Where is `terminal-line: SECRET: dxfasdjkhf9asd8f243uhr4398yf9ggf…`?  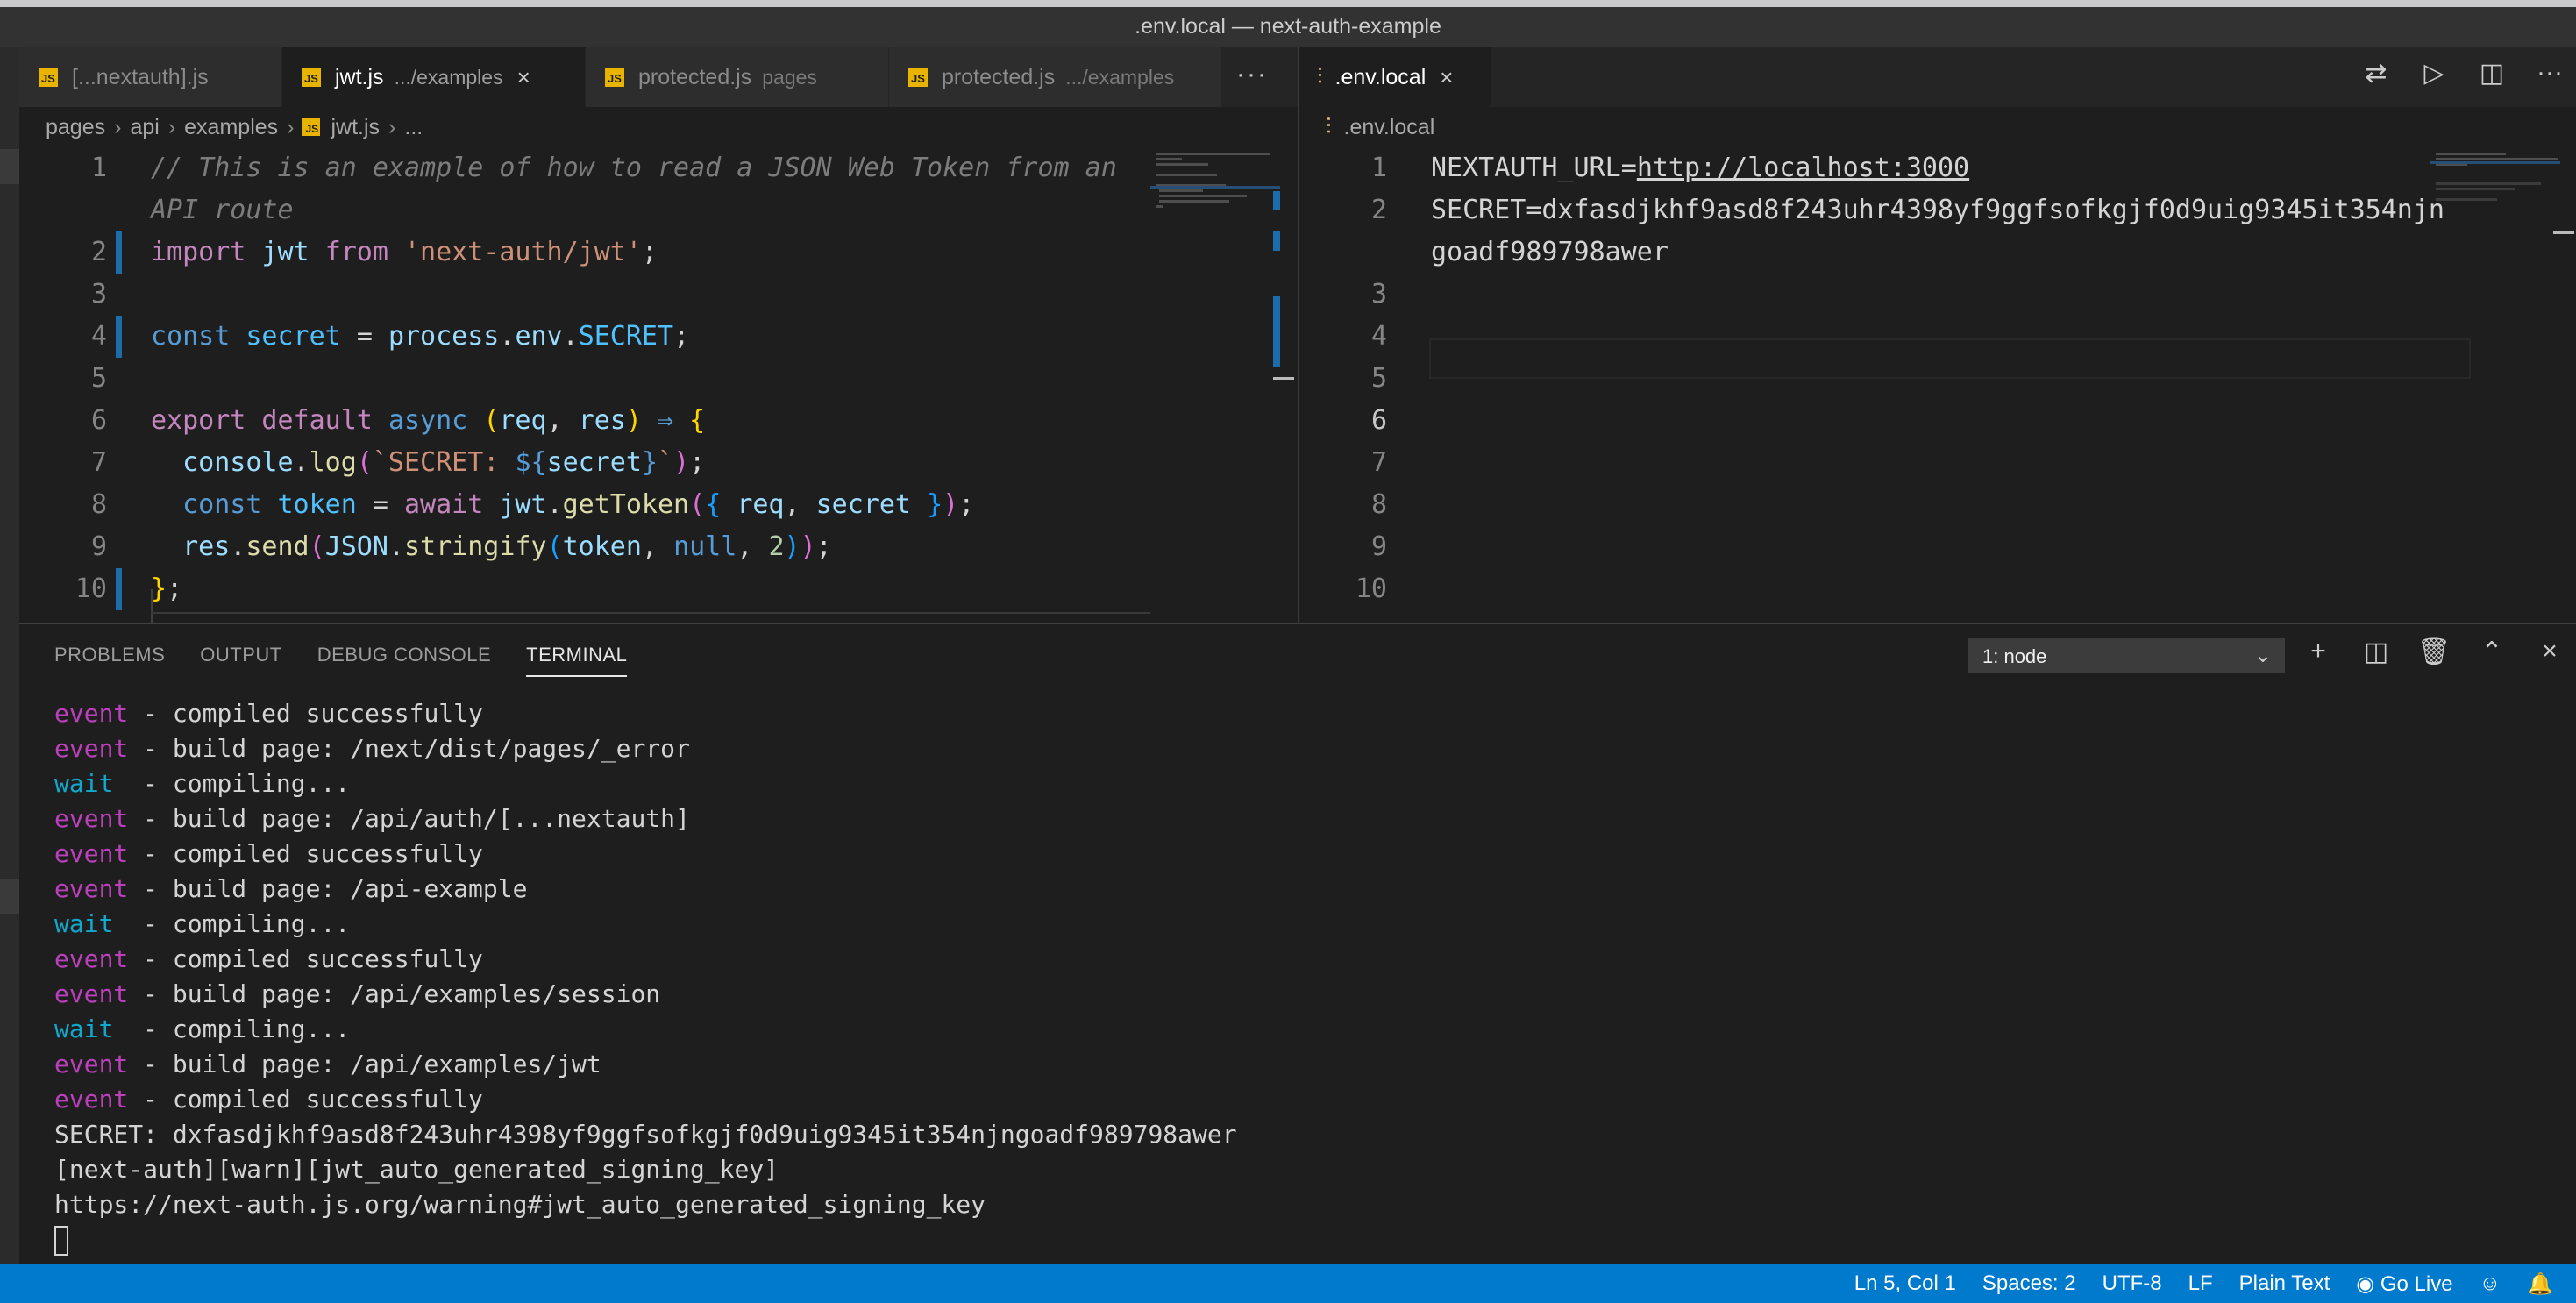 terminal-line: SECRET: dxfasdjkhf9asd8f243uhr4398yf9ggf… is located at coordinates (645, 1134).